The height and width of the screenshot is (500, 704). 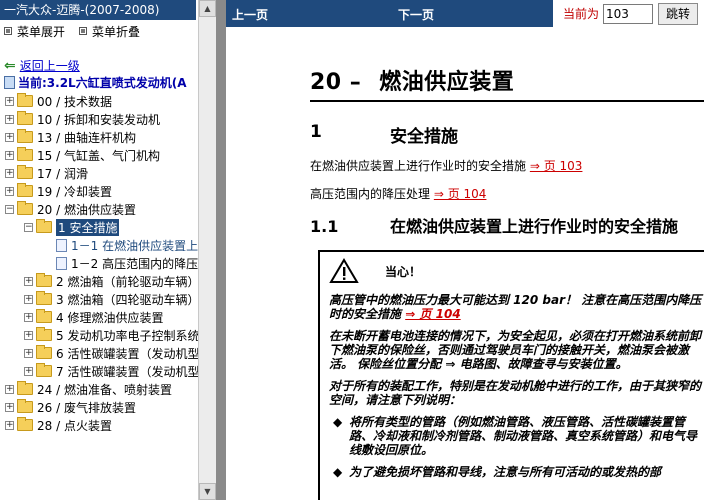 I want to click on tree-item-label: 15 / 气缸盖、气门机构, so click(x=98, y=155).